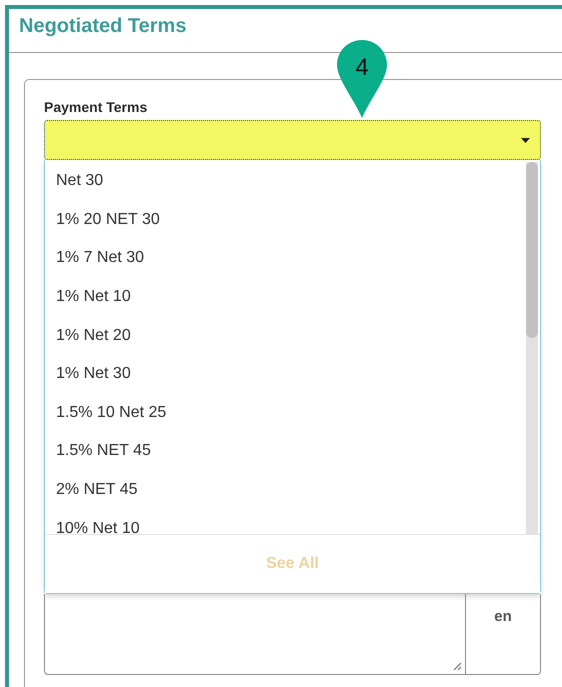 The width and height of the screenshot is (562, 687). What do you see at coordinates (284, 451) in the screenshot?
I see `dropdown-option: 1.5% NET 45` at bounding box center [284, 451].